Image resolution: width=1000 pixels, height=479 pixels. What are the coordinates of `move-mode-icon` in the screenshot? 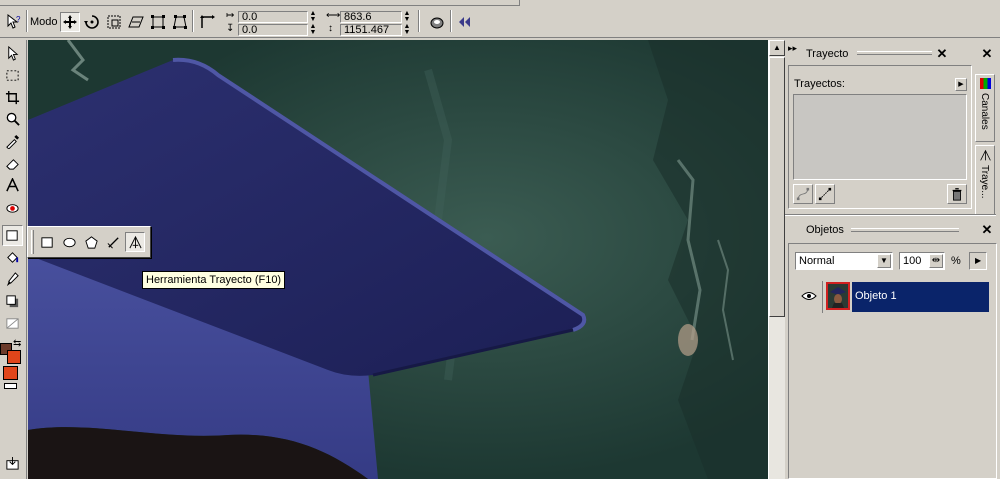 It's located at (70, 22).